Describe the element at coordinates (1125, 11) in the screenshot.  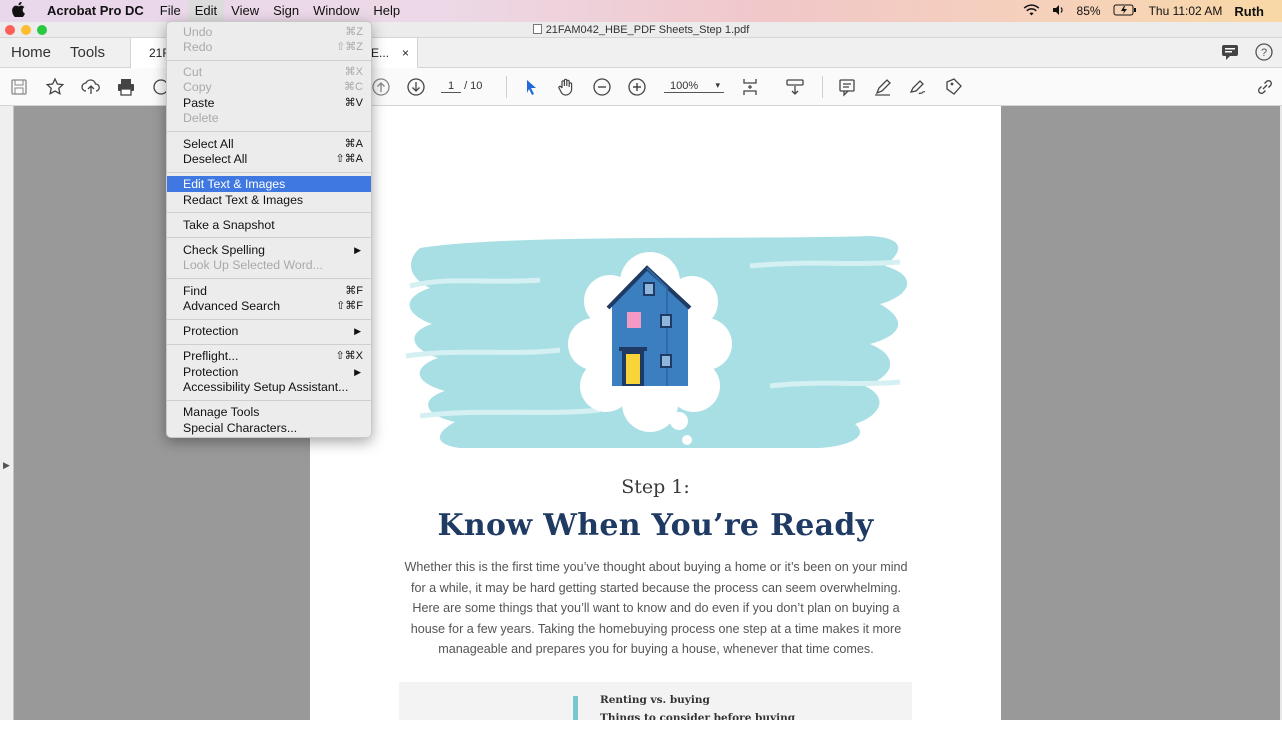
I see `battery-icon` at that location.